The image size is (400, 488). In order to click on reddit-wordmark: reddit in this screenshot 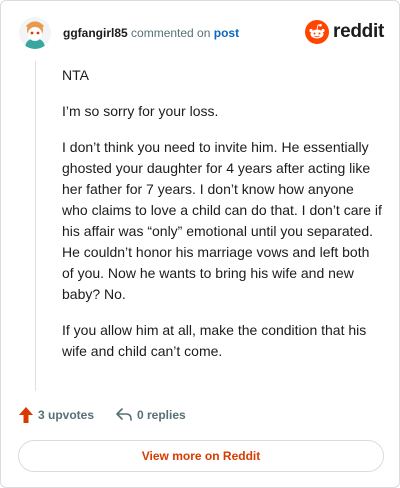, I will do `click(358, 31)`.